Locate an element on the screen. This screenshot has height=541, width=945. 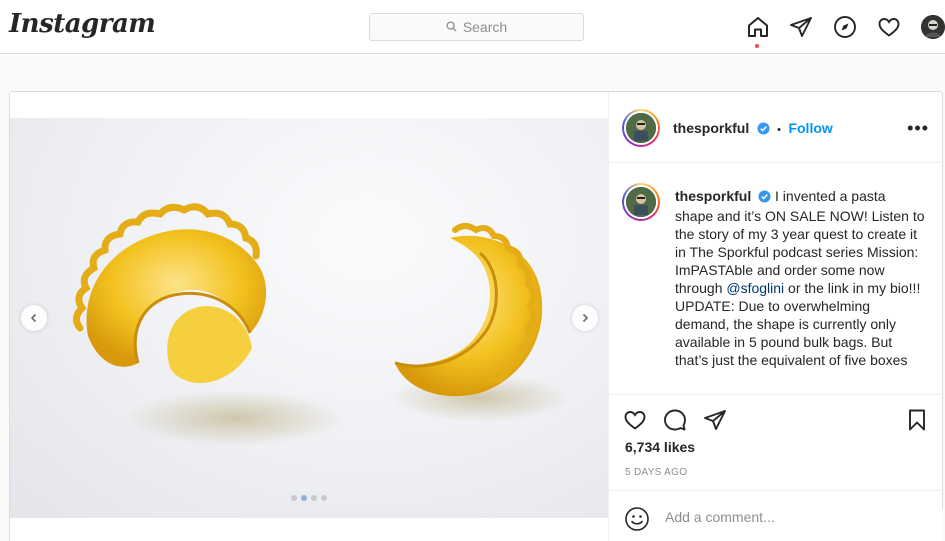
caption-author-avatar is located at coordinates (641, 202).